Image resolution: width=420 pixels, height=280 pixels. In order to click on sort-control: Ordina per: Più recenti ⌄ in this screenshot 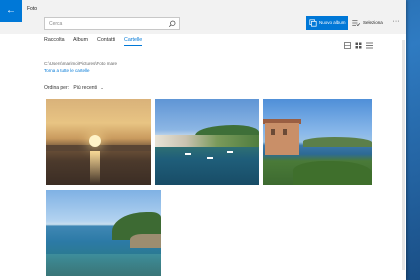, I will do `click(74, 88)`.